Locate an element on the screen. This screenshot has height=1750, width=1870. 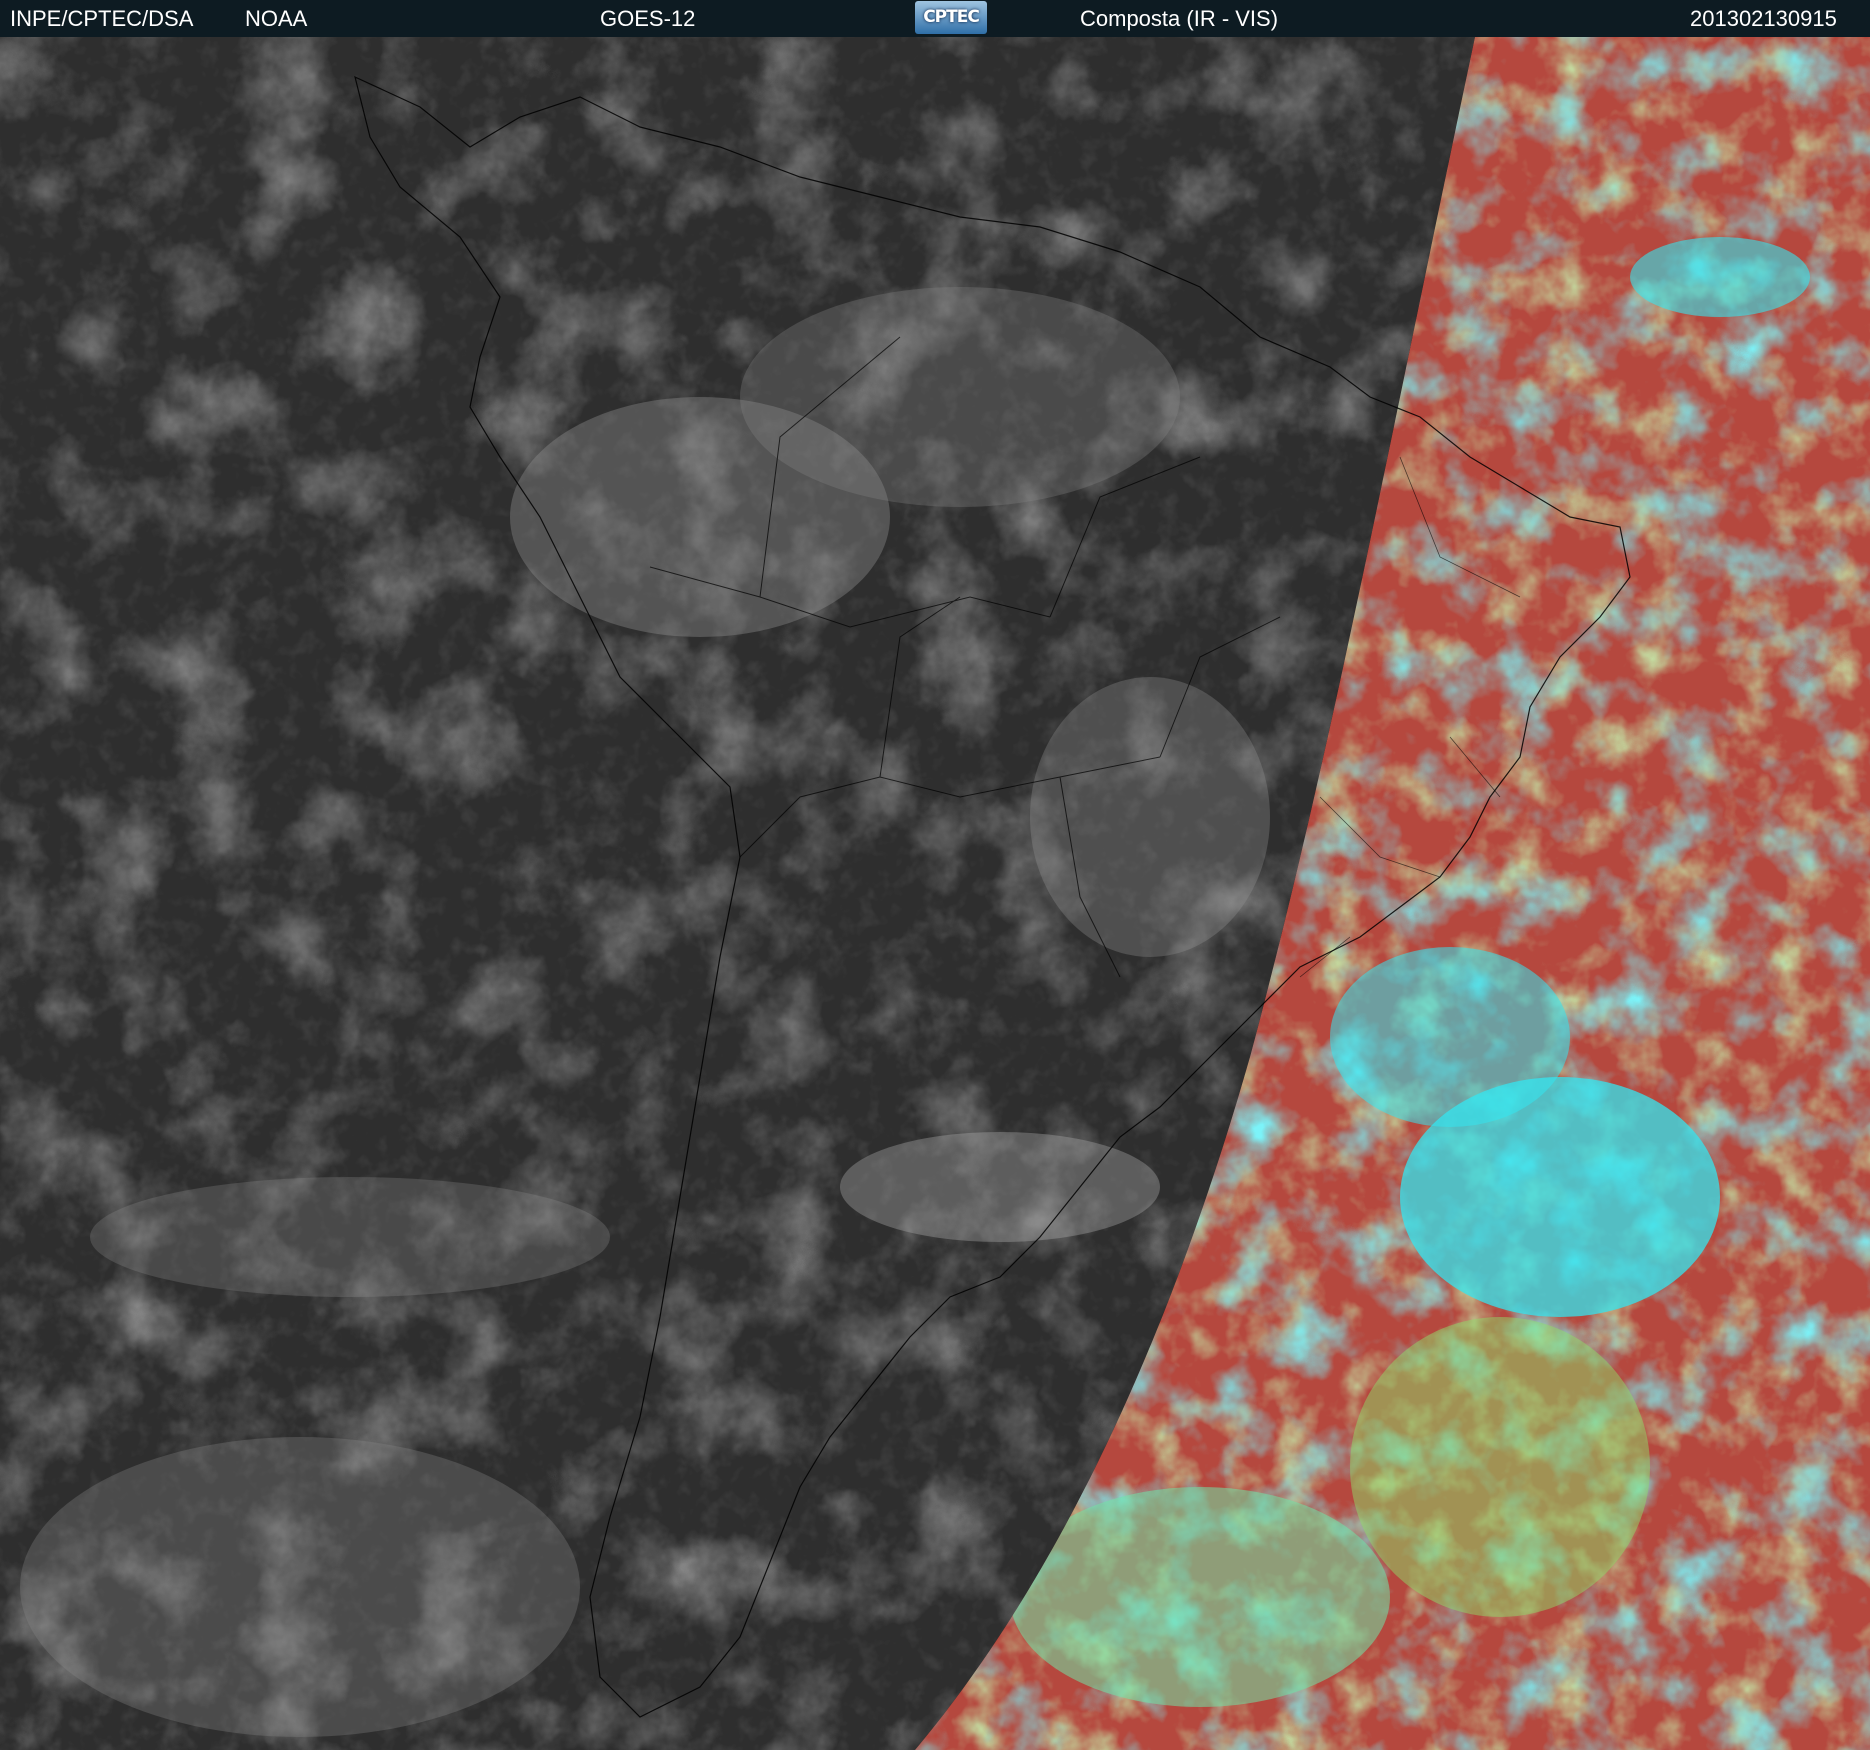
agency-label: INPE/CPTEC/DSA is located at coordinates (102, 18).